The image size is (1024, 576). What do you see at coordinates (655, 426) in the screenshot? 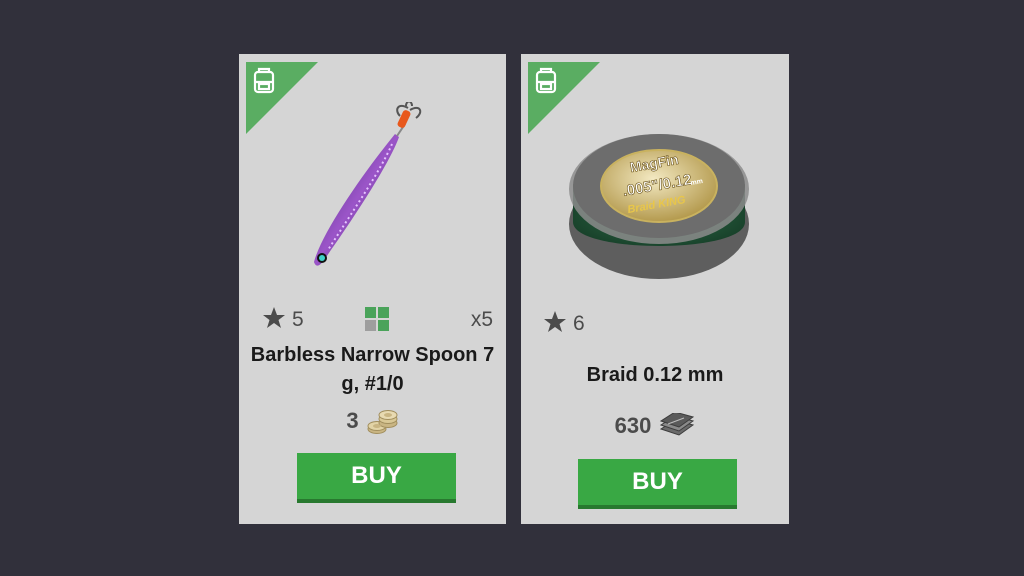
I see `price-row: 630` at bounding box center [655, 426].